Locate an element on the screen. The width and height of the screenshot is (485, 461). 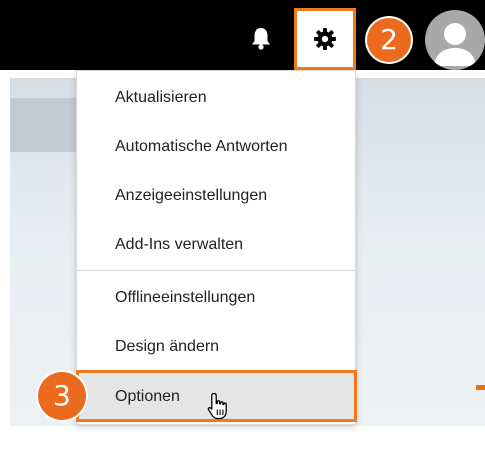
avatar is located at coordinates (455, 40).